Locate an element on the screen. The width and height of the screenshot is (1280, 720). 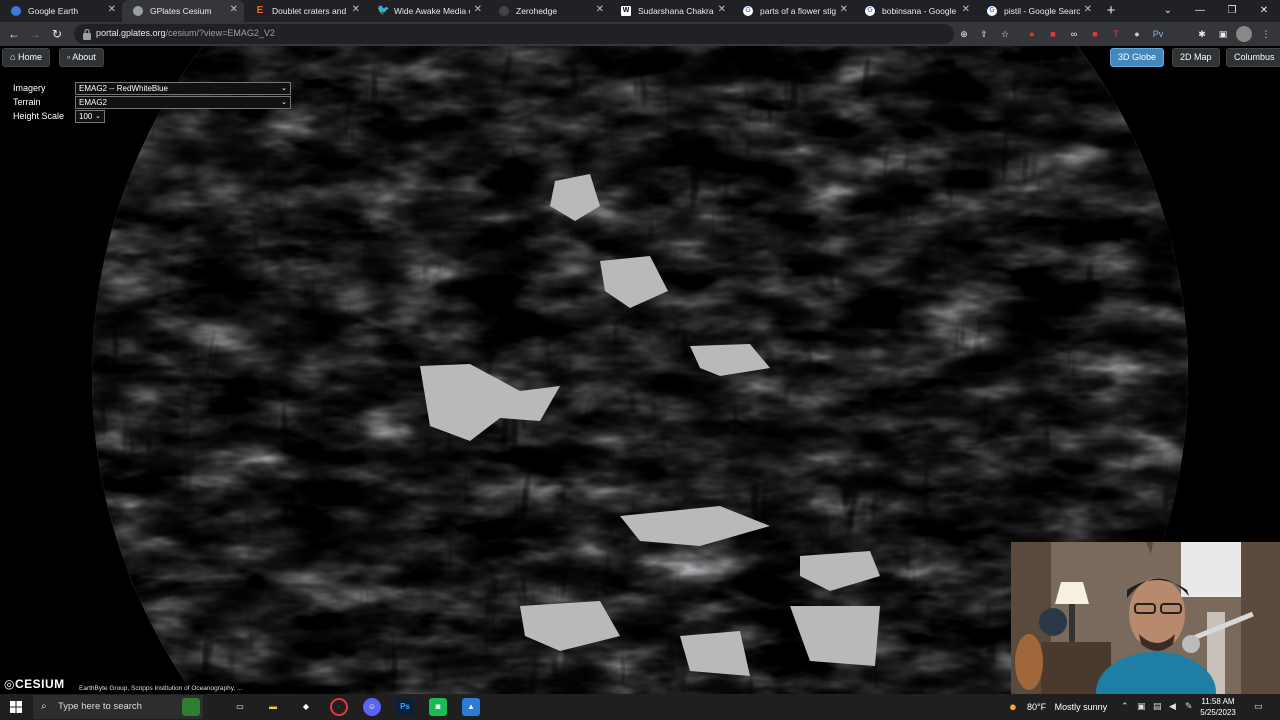
task-view-icon: ▭ is located at coordinates (240, 707).